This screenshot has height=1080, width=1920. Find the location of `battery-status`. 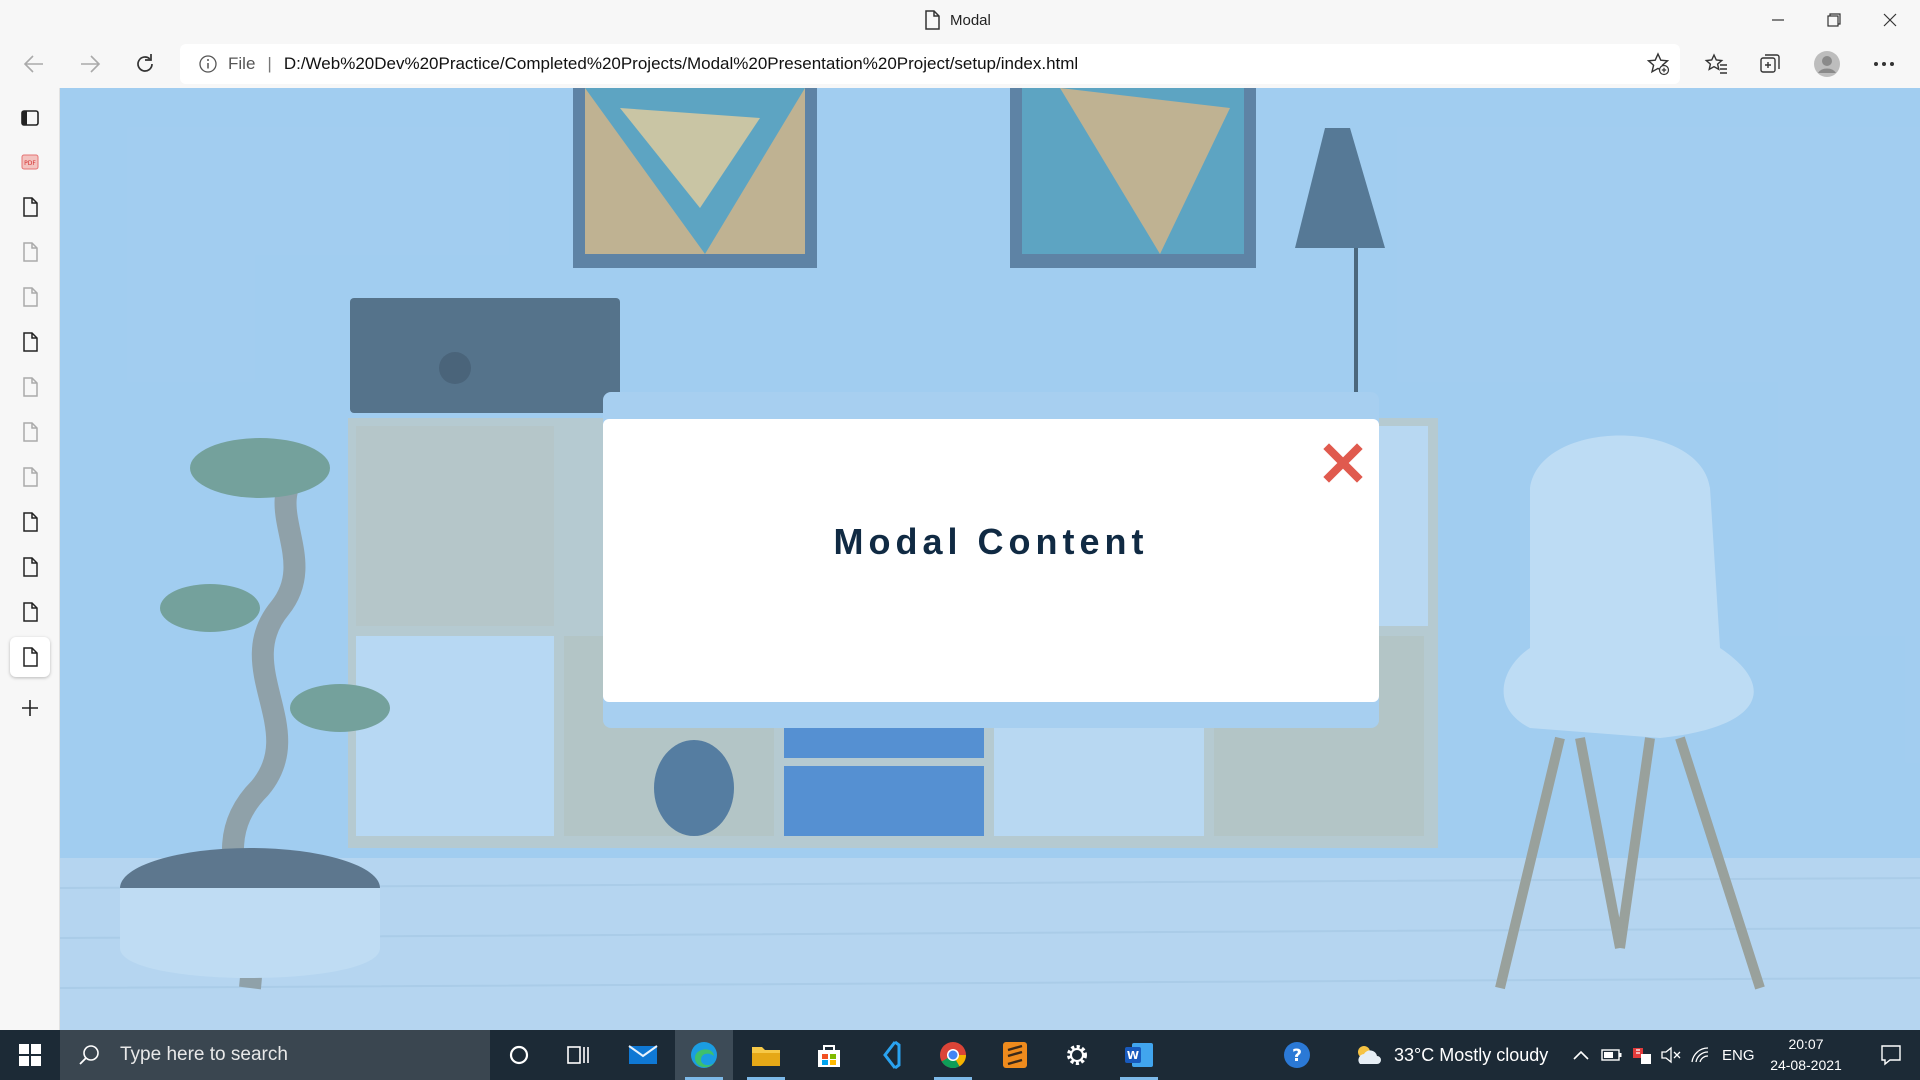

battery-status is located at coordinates (1612, 1055).